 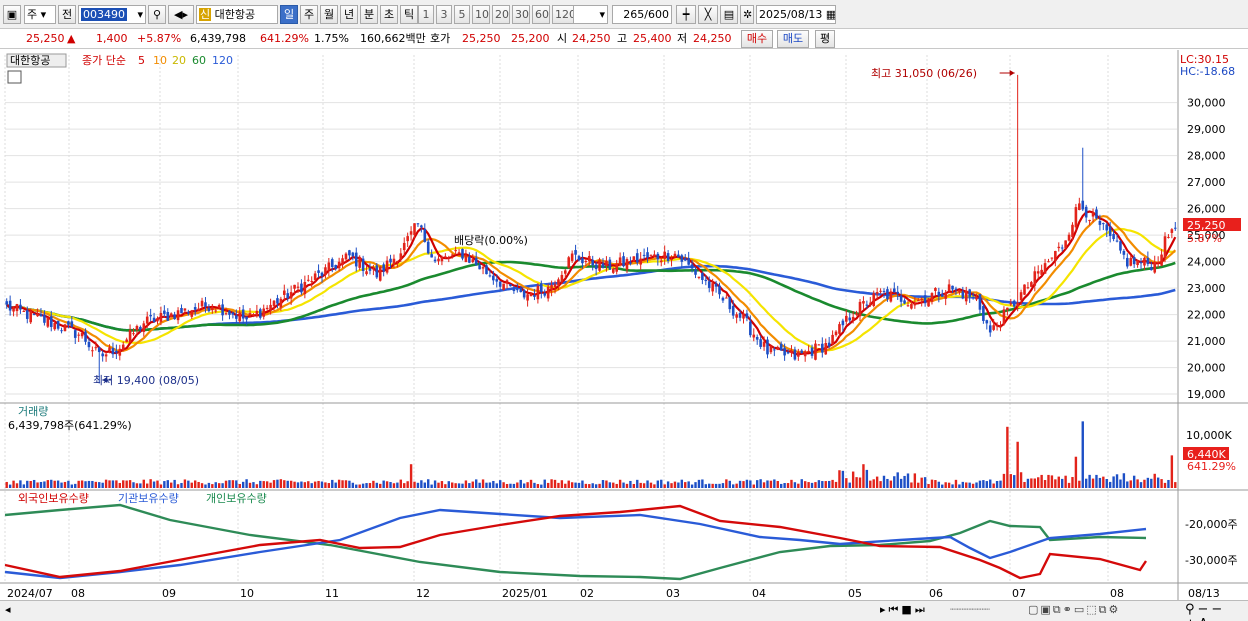 What do you see at coordinates (563, 14) in the screenshot?
I see `minute-option-120: 120` at bounding box center [563, 14].